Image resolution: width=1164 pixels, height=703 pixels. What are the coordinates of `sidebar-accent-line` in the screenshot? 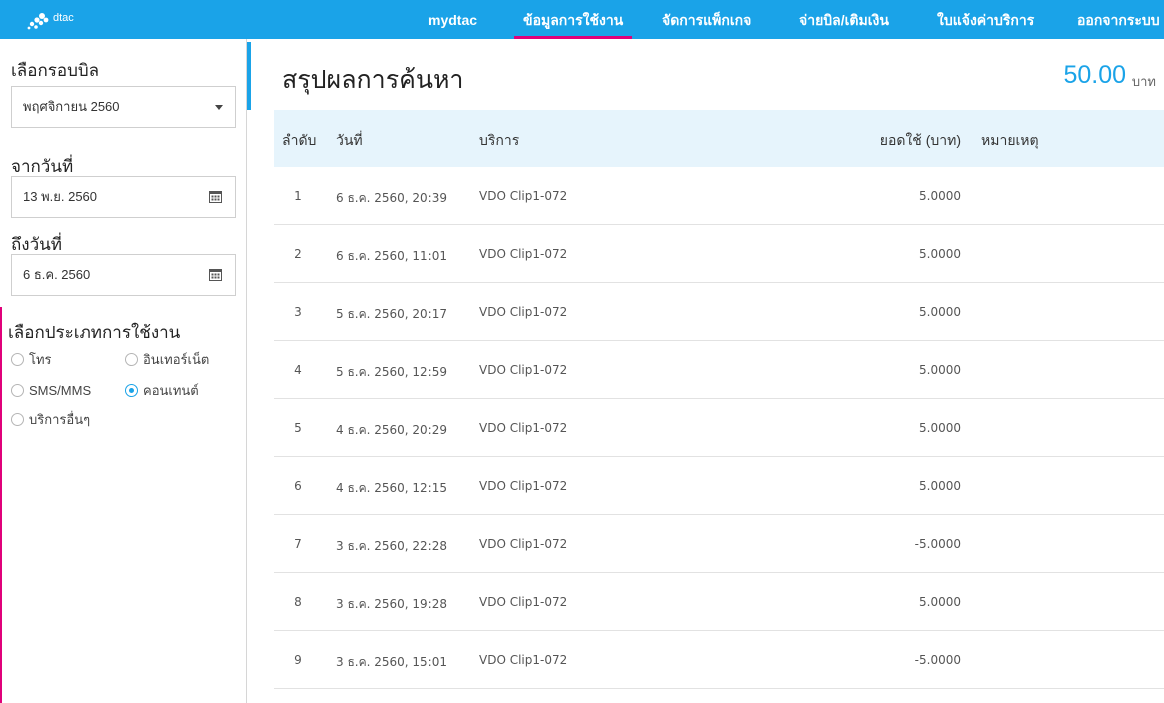 It's located at (1, 505).